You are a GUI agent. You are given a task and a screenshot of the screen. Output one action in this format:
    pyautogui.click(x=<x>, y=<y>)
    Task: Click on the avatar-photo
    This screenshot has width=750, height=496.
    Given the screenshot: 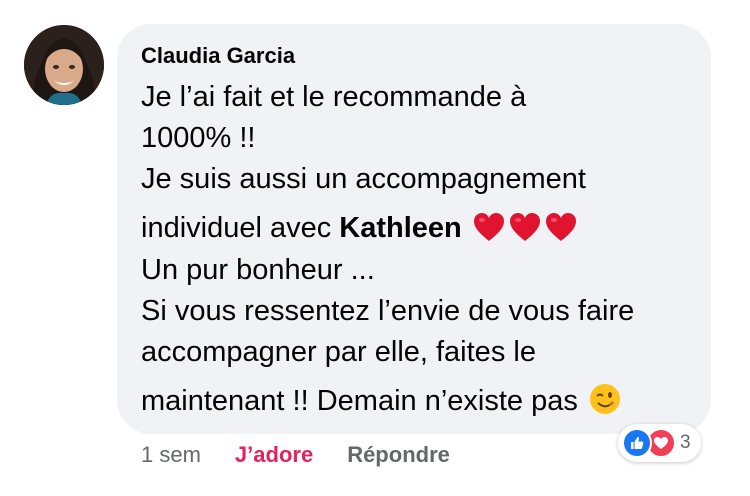 What is the action you would take?
    pyautogui.click(x=64, y=65)
    